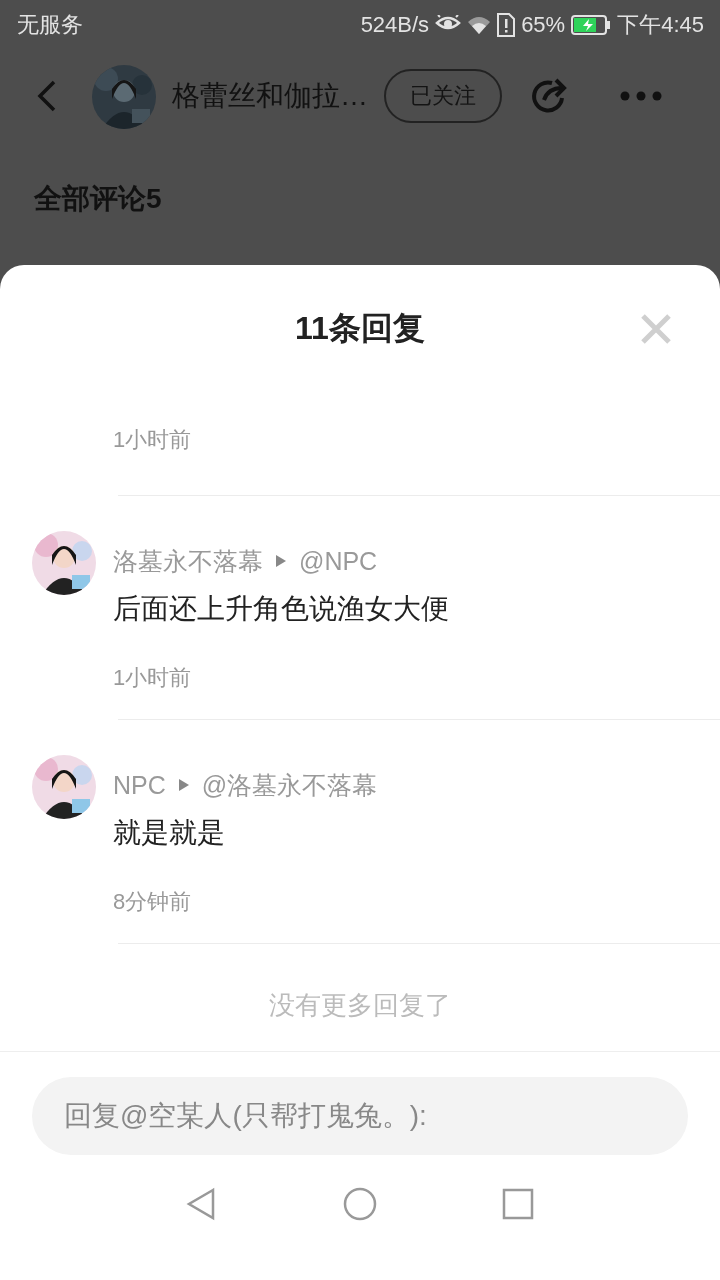 The image size is (720, 1280). Describe the element at coordinates (50, 25) in the screenshot. I see `carrier-label: 无服务` at that location.